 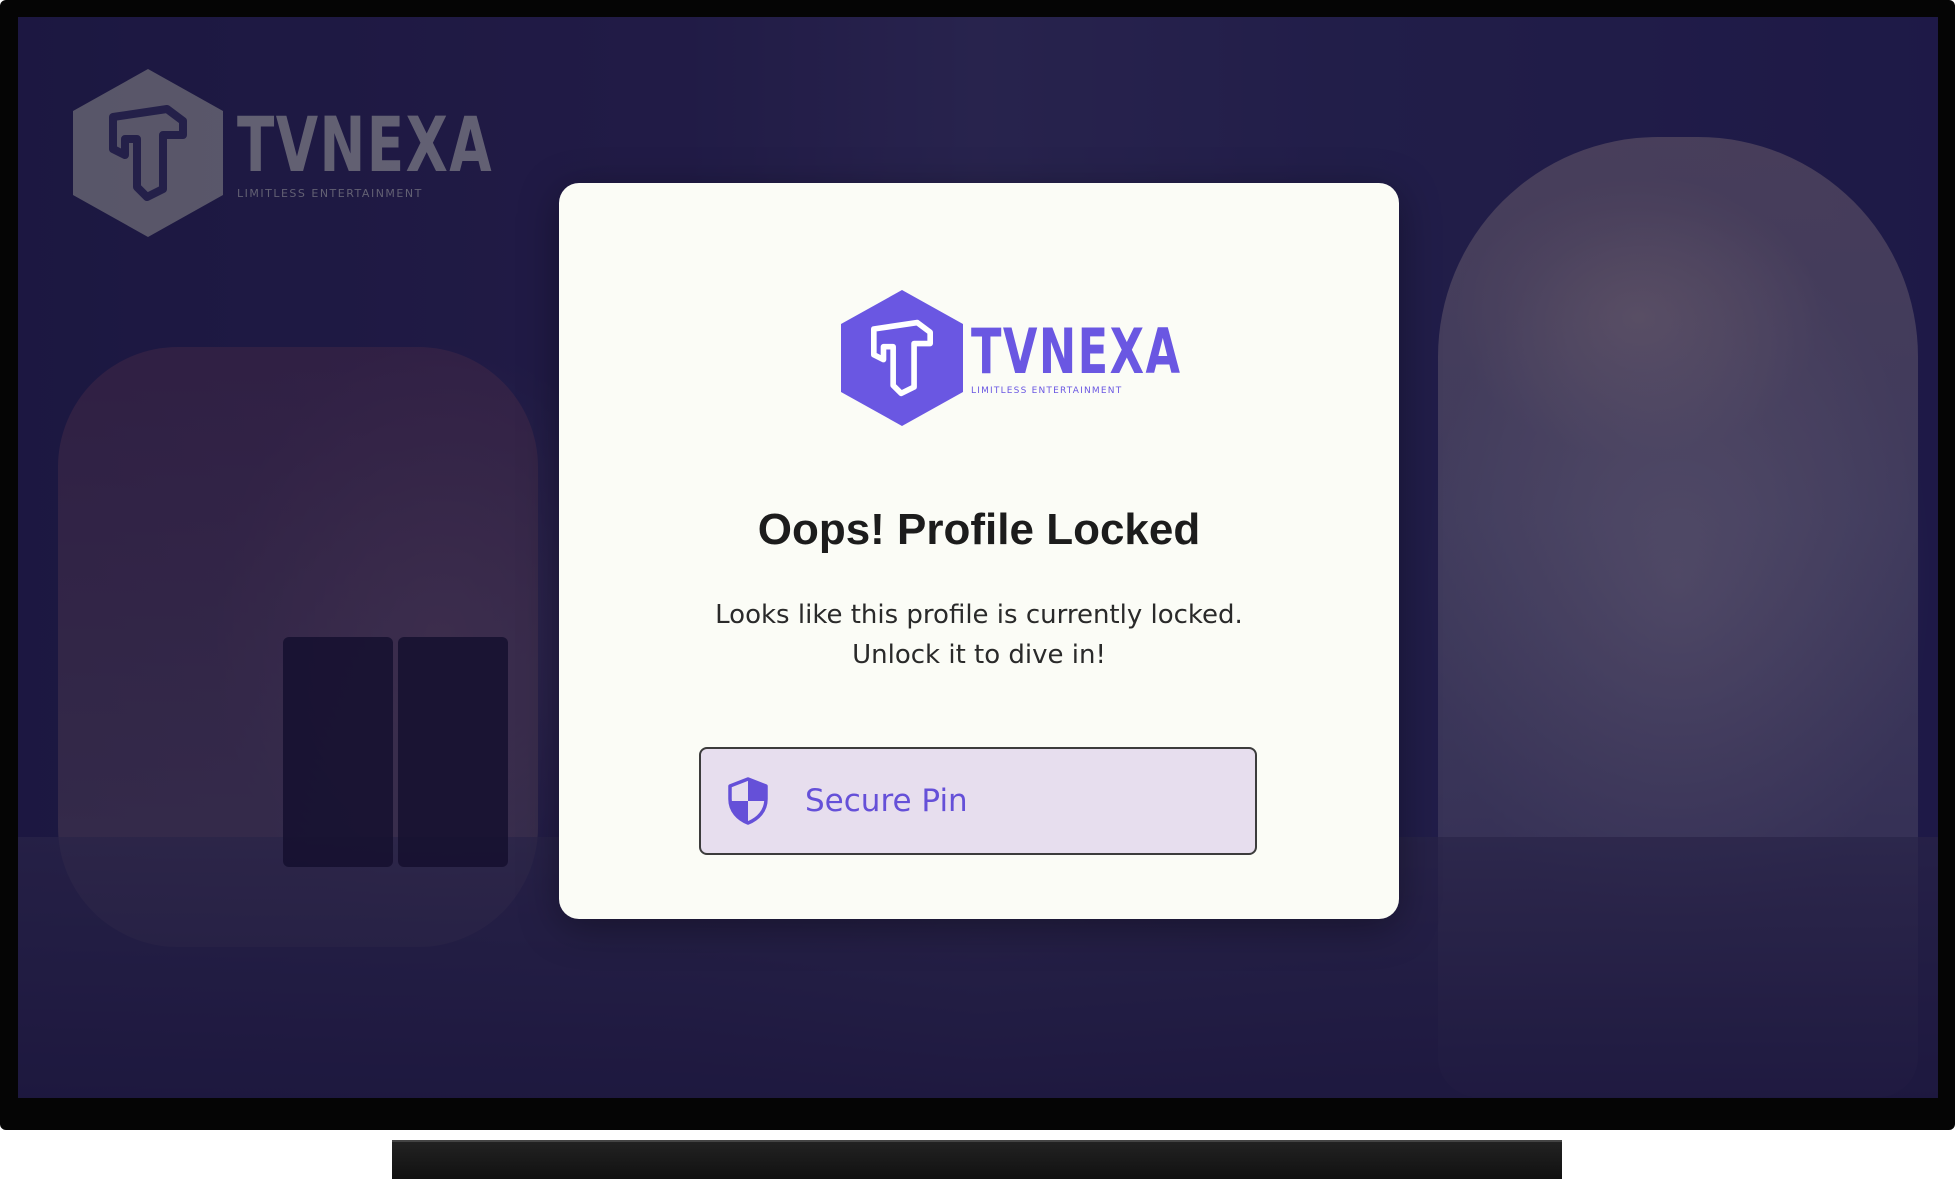 I want to click on tv-stand, so click(x=977, y=1159).